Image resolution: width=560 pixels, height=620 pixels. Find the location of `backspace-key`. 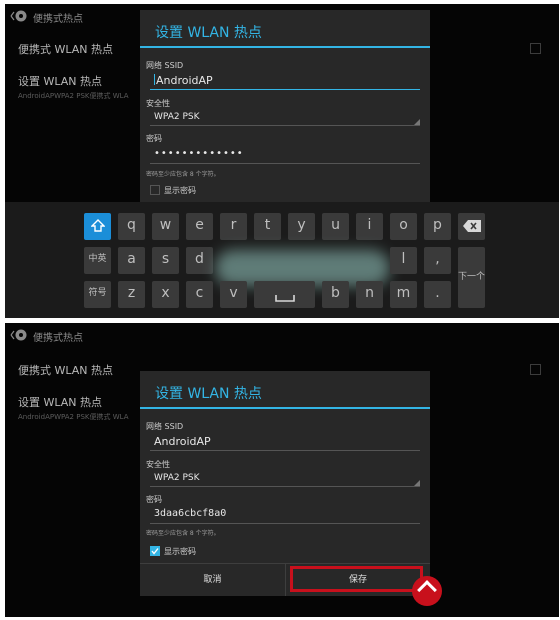

backspace-key is located at coordinates (471, 226).